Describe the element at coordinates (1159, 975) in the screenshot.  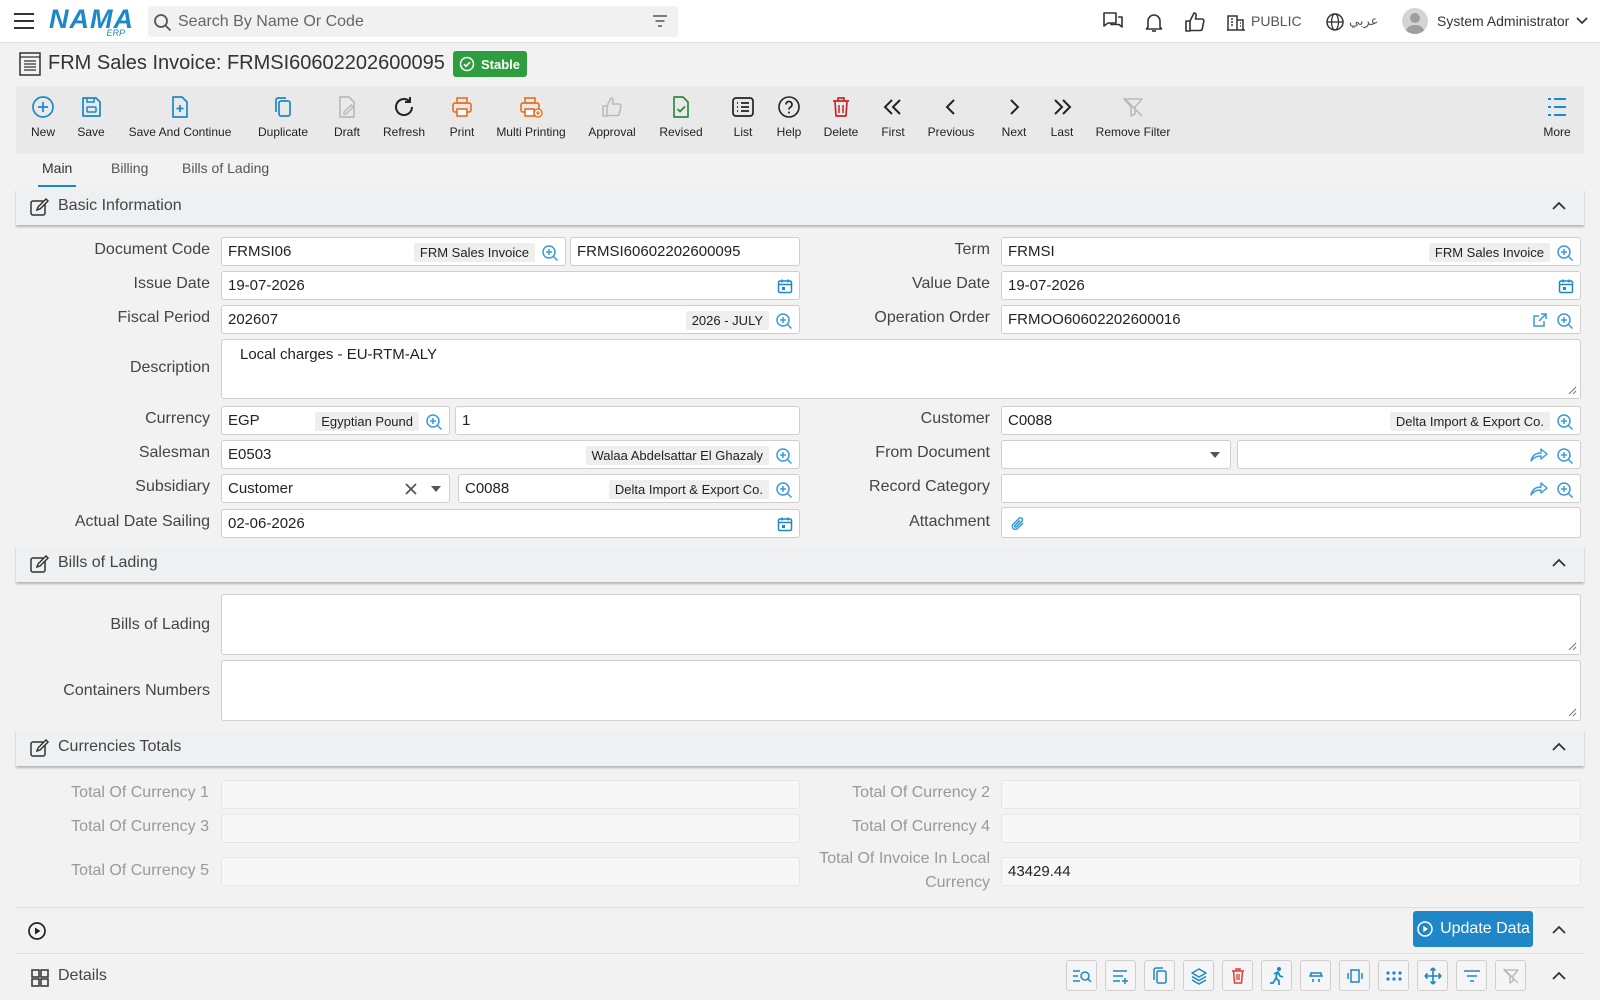
I see `detail-copy-button` at that location.